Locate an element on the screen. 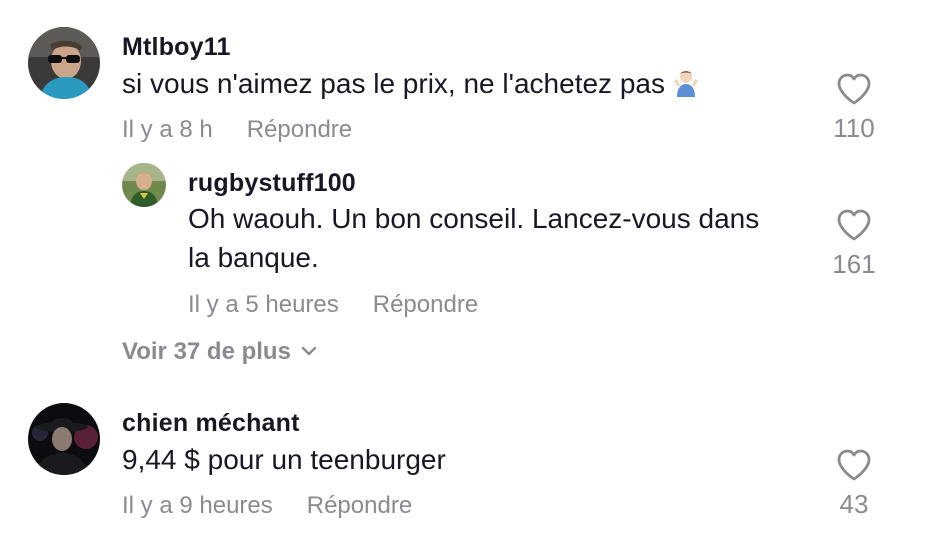  comment-timestamp: Il y a 9 heures is located at coordinates (197, 505).